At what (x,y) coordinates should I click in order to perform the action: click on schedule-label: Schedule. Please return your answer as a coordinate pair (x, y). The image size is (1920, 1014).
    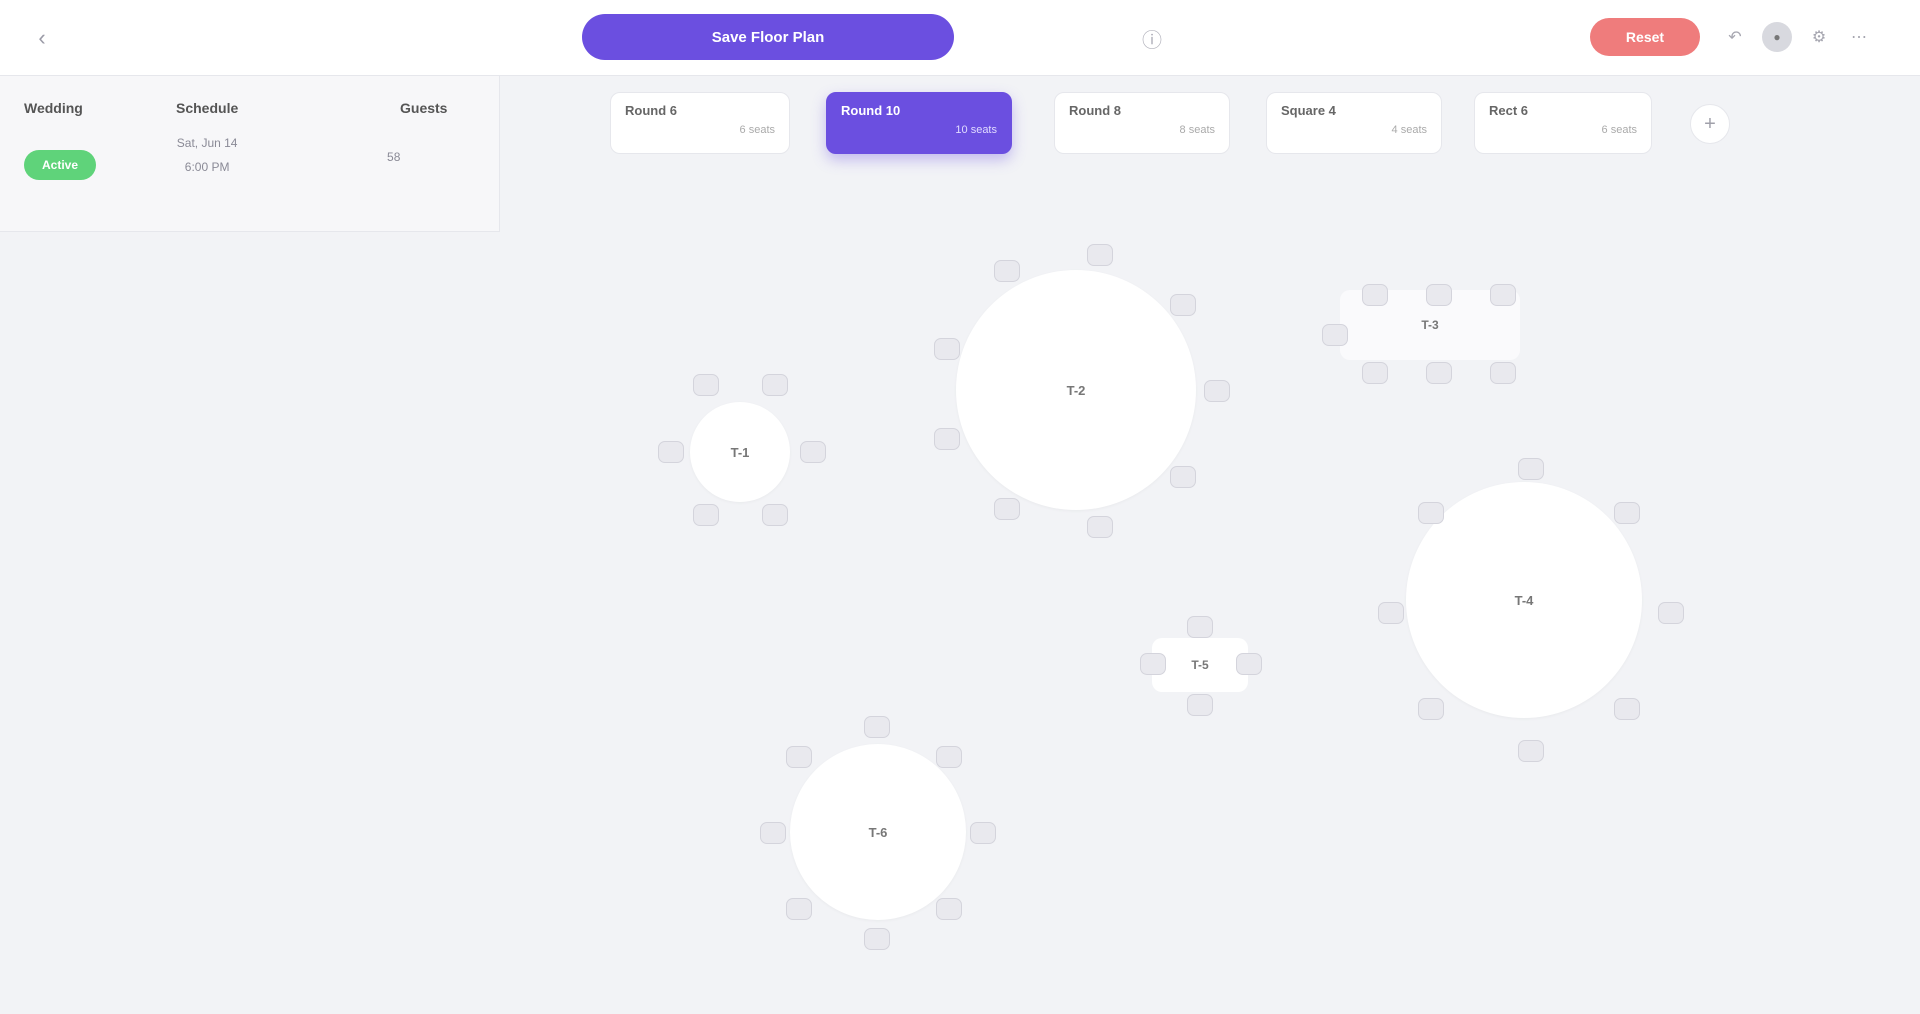
    Looking at the image, I should click on (207, 108).